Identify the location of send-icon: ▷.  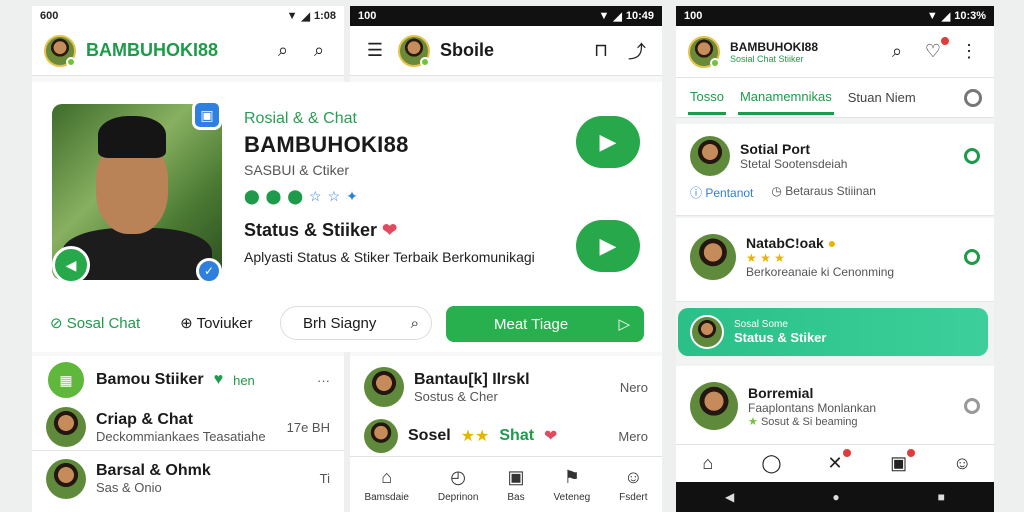
(624, 324).